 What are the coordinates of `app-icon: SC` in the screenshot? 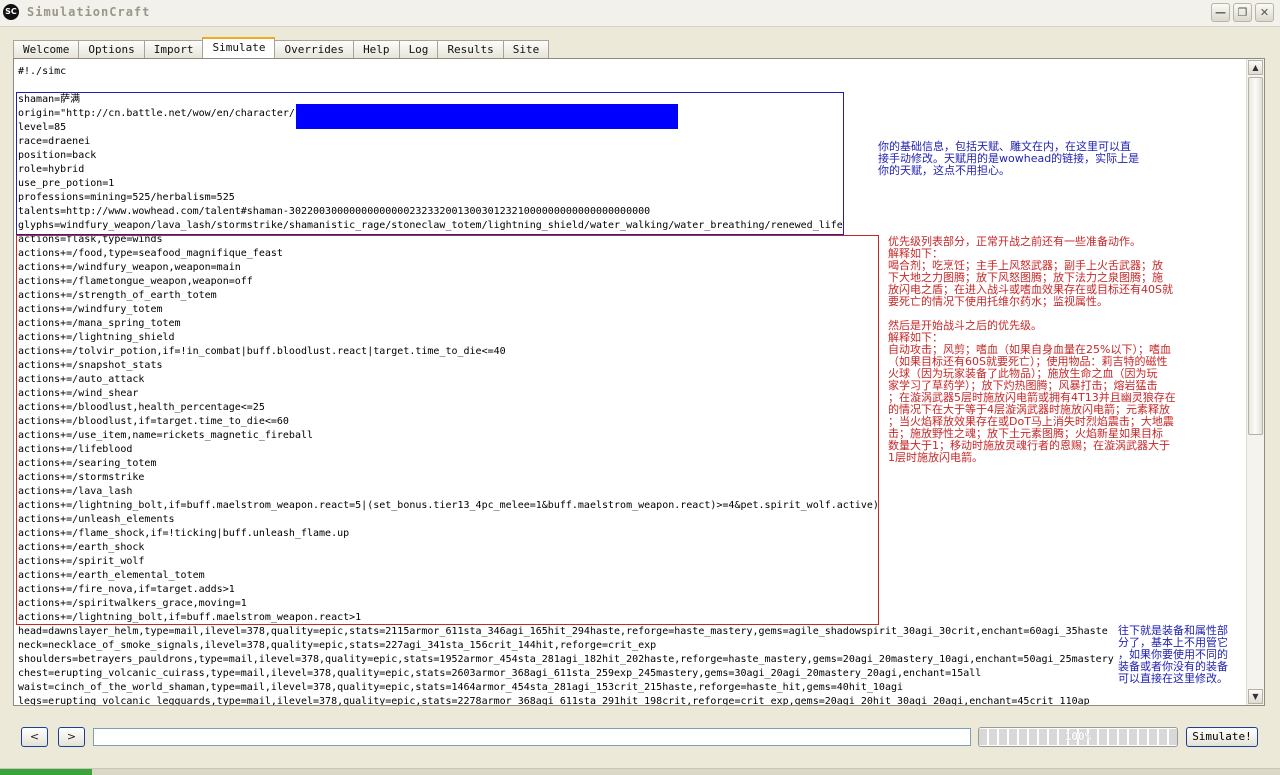 It's located at (11, 12).